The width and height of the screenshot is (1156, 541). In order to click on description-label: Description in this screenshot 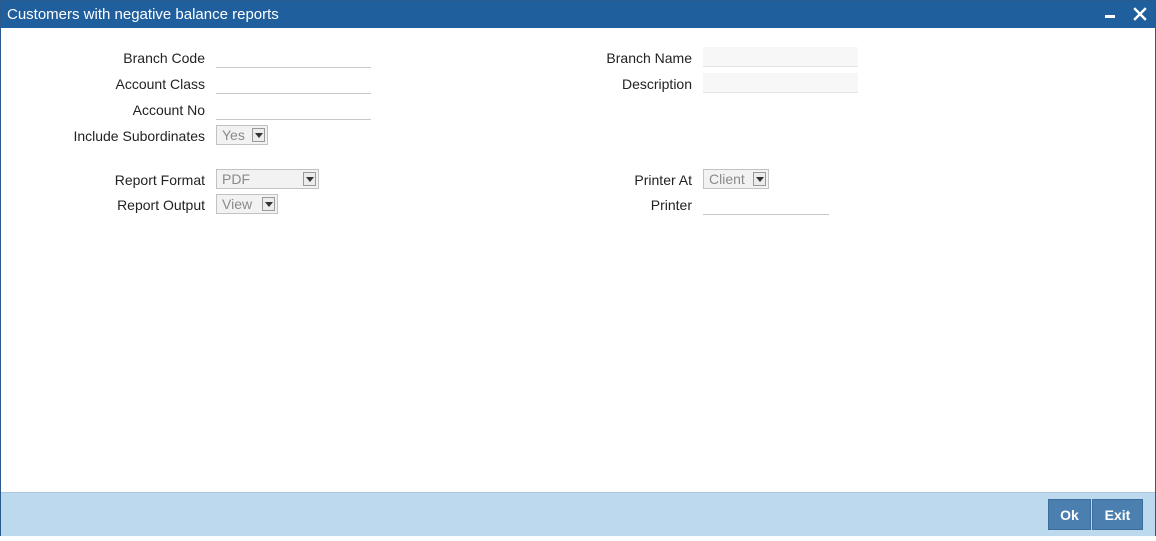, I will do `click(656, 84)`.